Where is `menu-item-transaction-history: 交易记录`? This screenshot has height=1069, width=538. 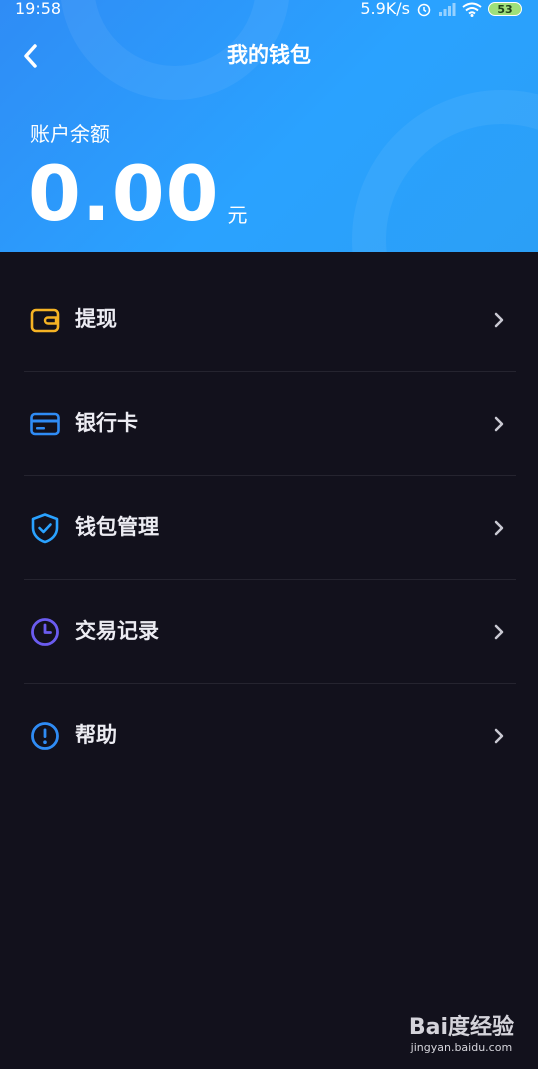
menu-item-transaction-history: 交易记录 is located at coordinates (269, 632).